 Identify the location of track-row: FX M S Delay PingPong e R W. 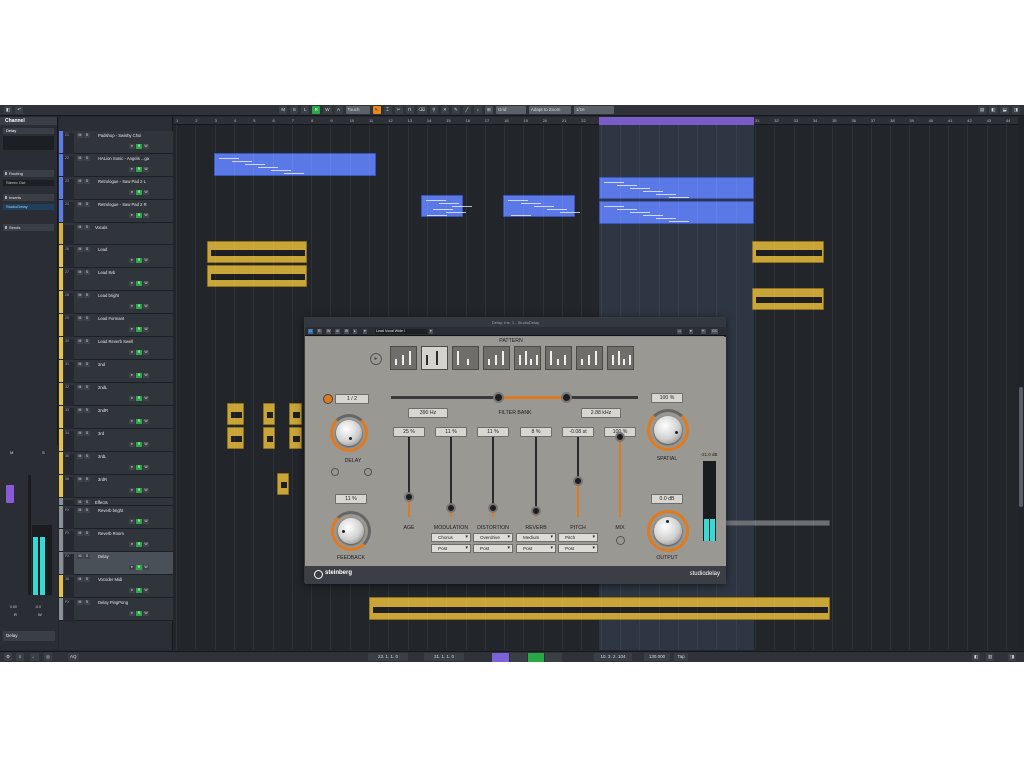
(116, 610).